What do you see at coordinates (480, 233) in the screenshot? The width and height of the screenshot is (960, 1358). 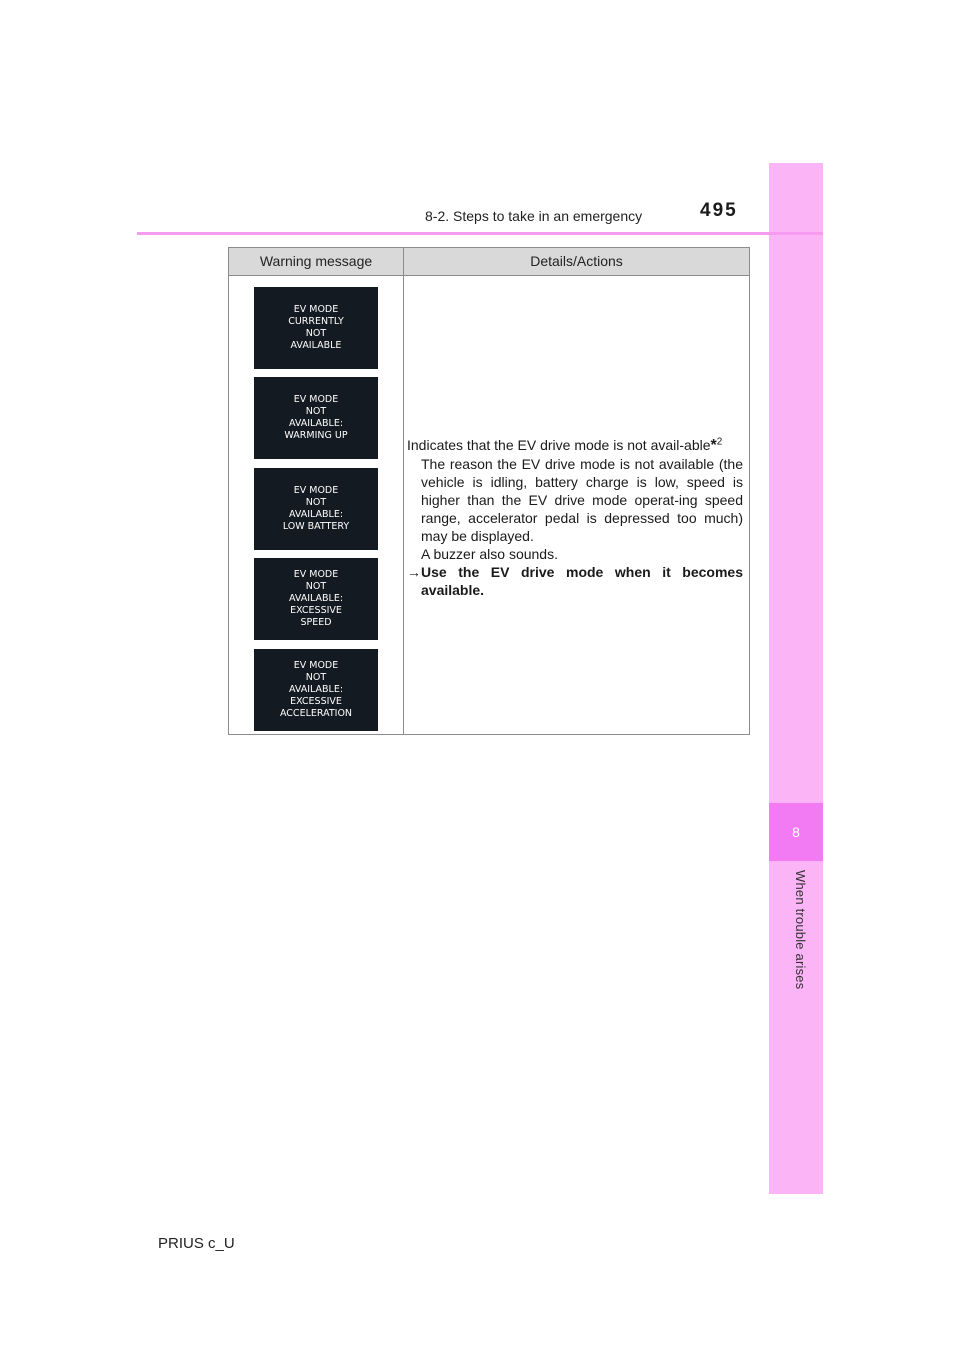 I see `header-divider` at bounding box center [480, 233].